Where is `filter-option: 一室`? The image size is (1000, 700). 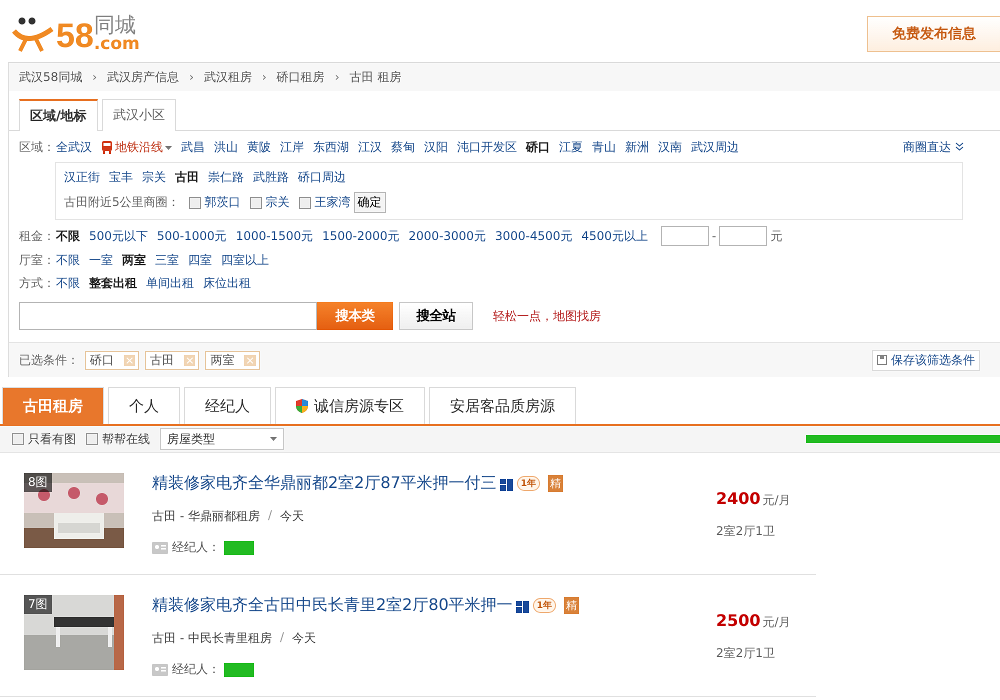 filter-option: 一室 is located at coordinates (101, 260).